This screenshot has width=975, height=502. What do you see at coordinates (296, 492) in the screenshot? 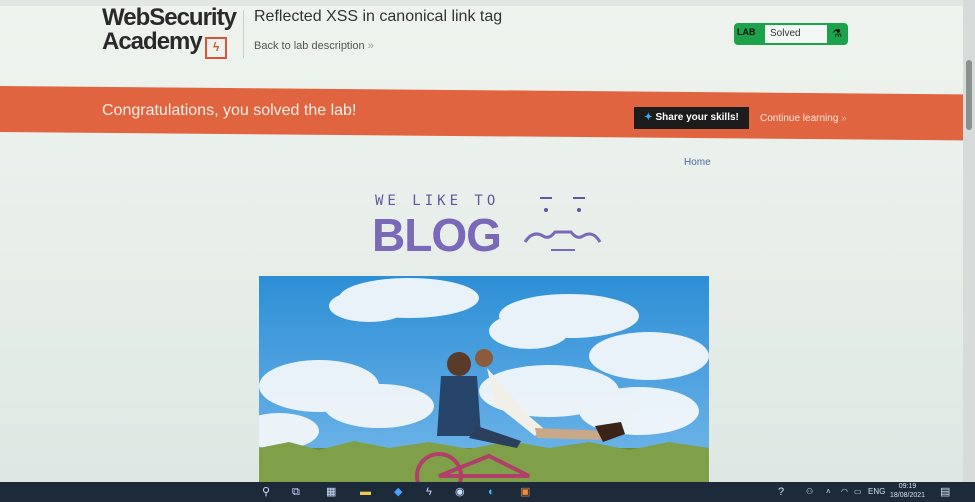
I see `task-view-icon: ⧉` at bounding box center [296, 492].